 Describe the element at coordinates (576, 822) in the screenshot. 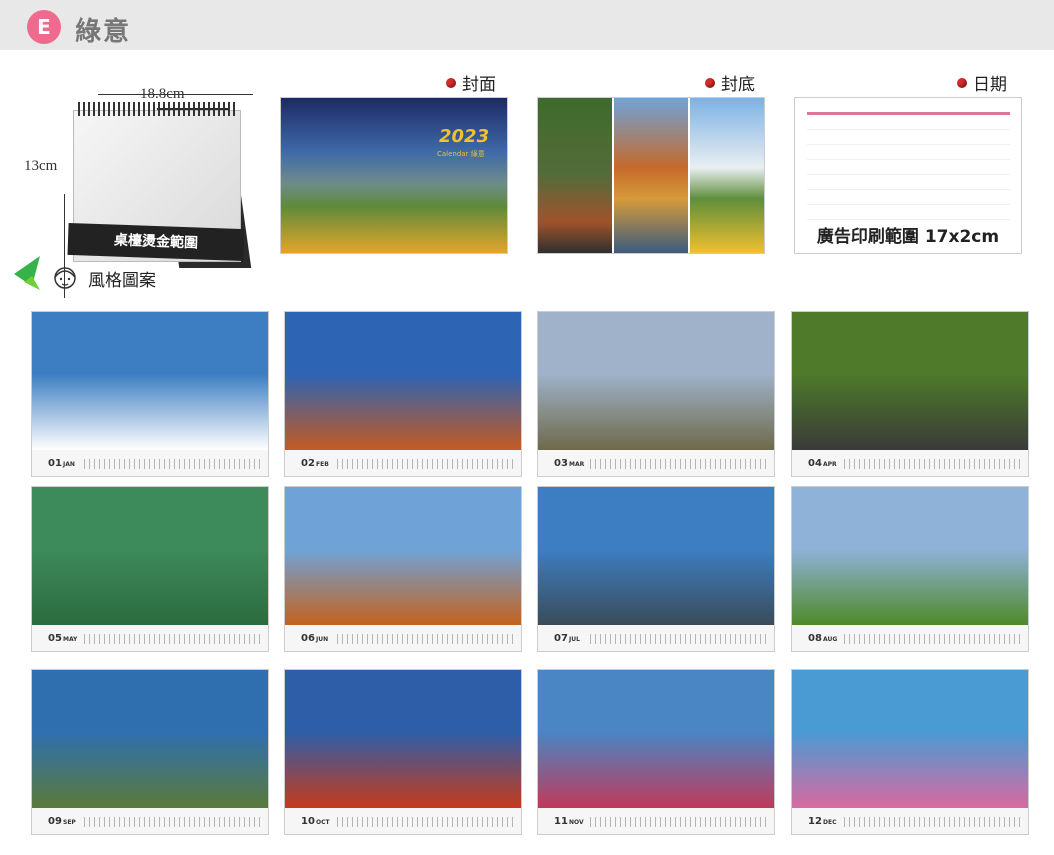

I see `month-name: NOV` at that location.